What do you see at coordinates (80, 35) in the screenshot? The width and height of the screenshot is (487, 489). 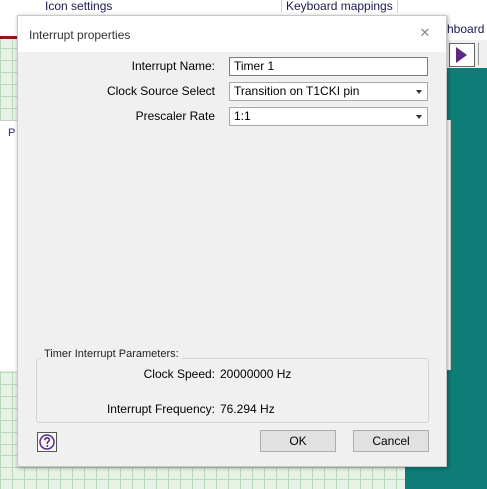 I see `dialog-title: Interrupt properties` at bounding box center [80, 35].